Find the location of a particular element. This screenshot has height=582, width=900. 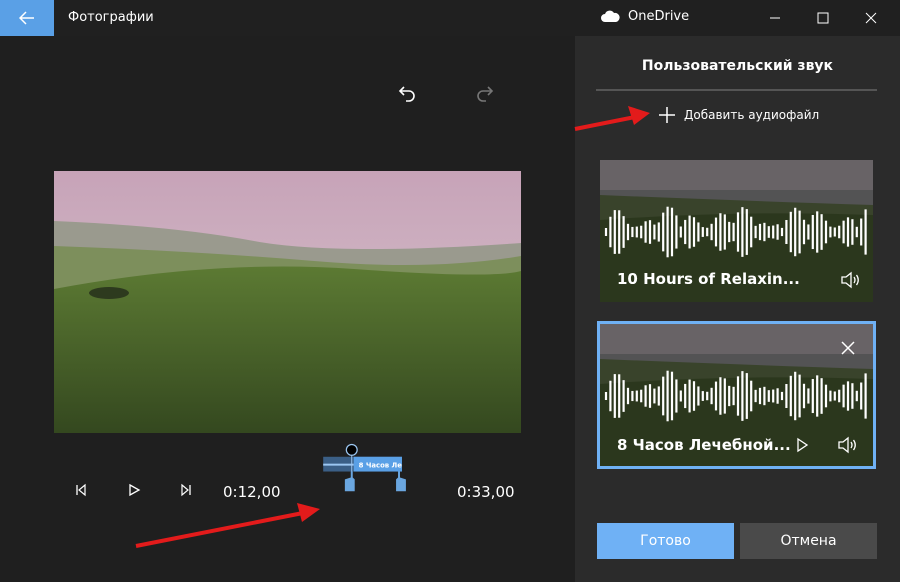

audio-timeline: 8 Часов Ле is located at coordinates (368, 474).